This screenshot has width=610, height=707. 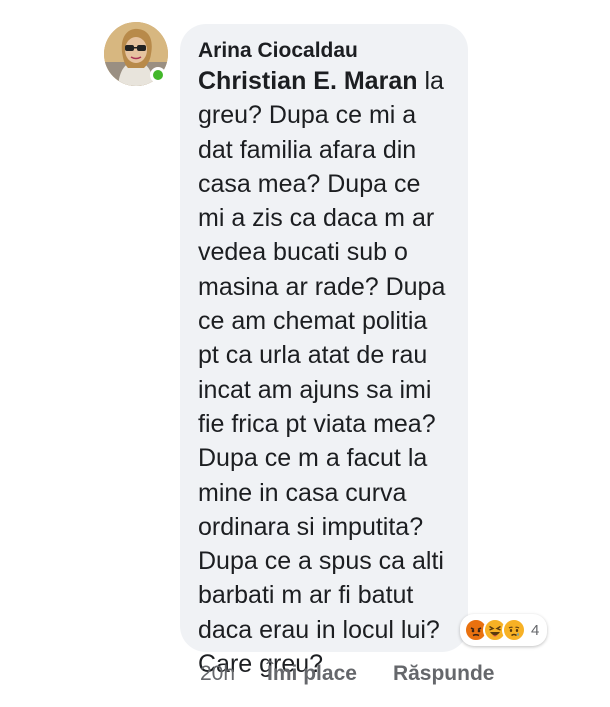 I want to click on mention-link: Christian E. Maran, so click(x=308, y=81).